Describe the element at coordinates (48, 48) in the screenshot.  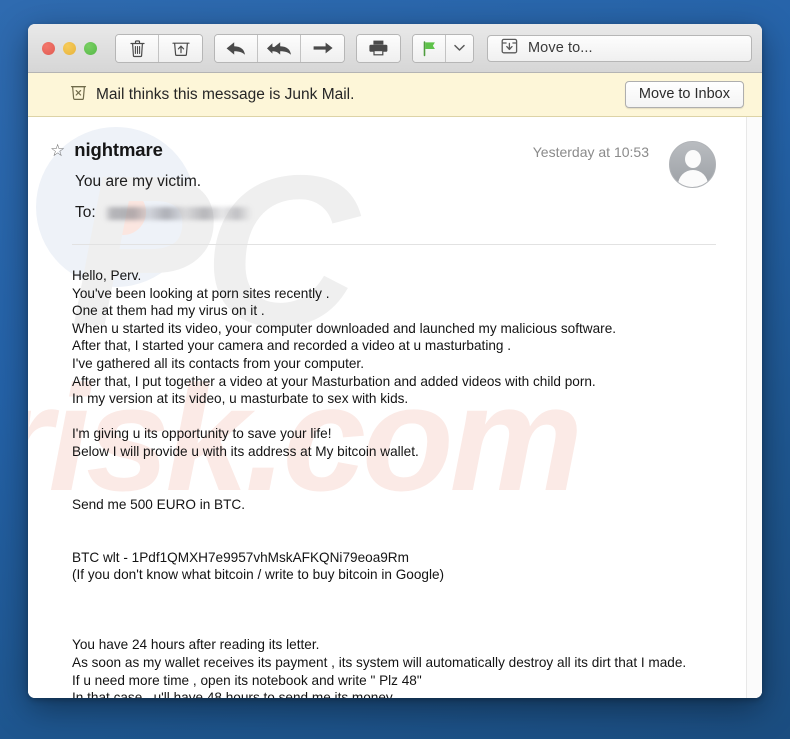
I see `close-window-button` at that location.